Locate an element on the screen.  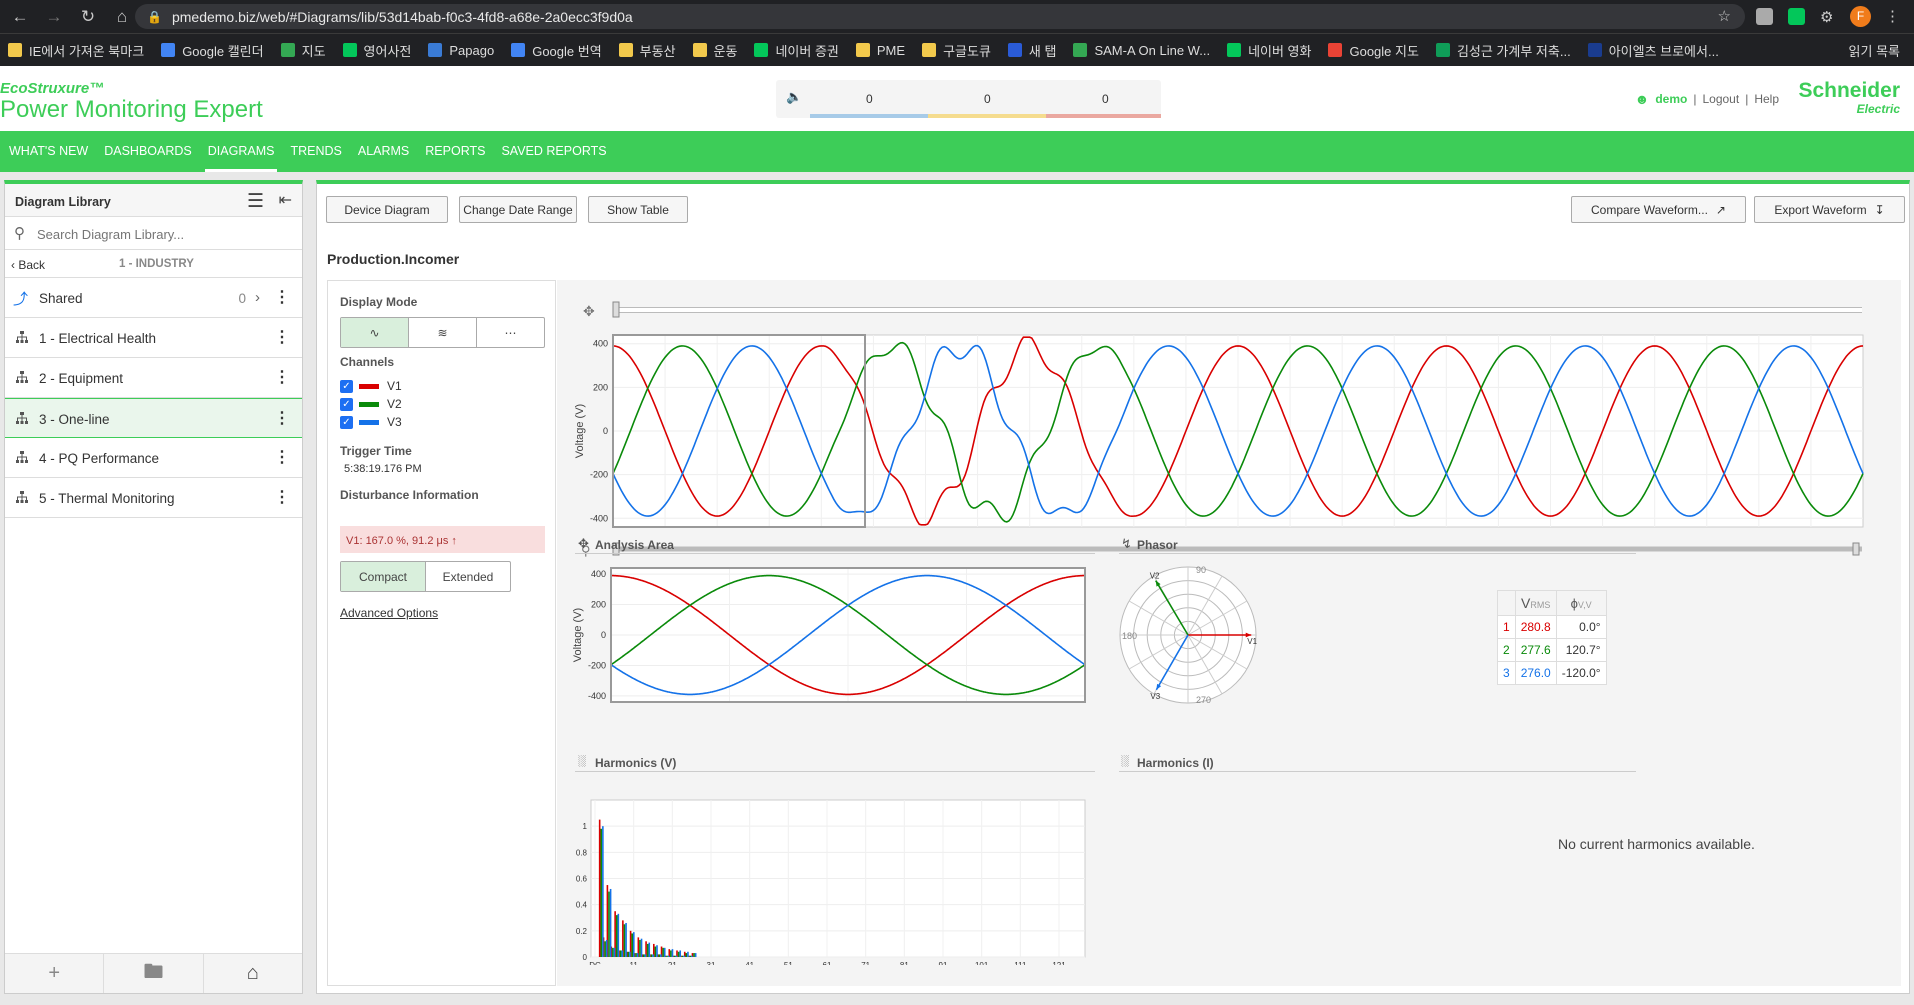
new-folder-icon: 🖿 is located at coordinates (154, 973).